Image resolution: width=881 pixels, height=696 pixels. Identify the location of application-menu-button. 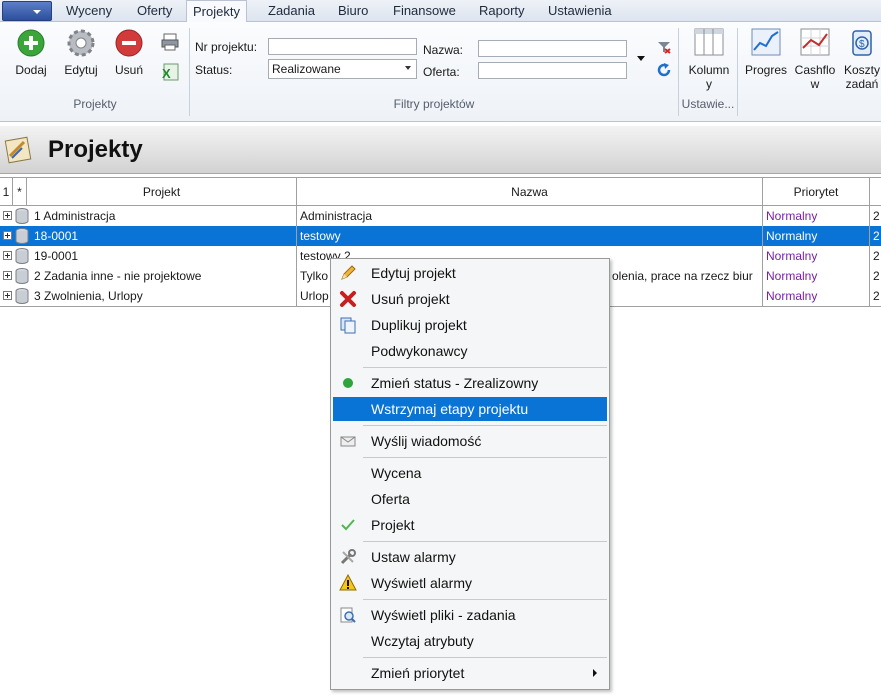
(27, 11).